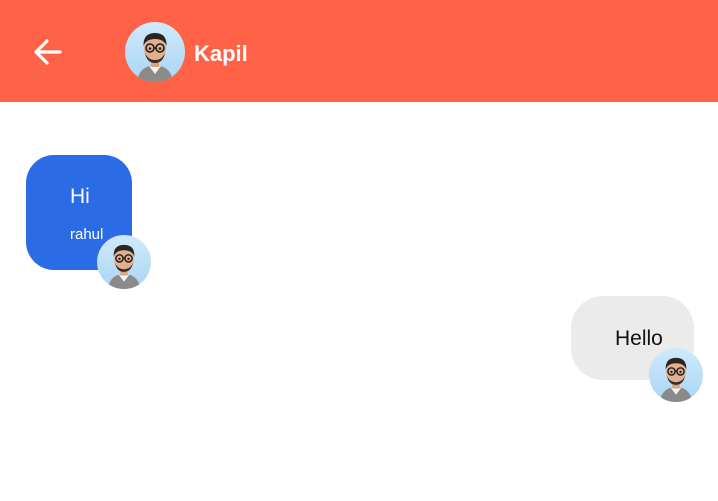 This screenshot has width=718, height=501. I want to click on own-avatar, so click(676, 375).